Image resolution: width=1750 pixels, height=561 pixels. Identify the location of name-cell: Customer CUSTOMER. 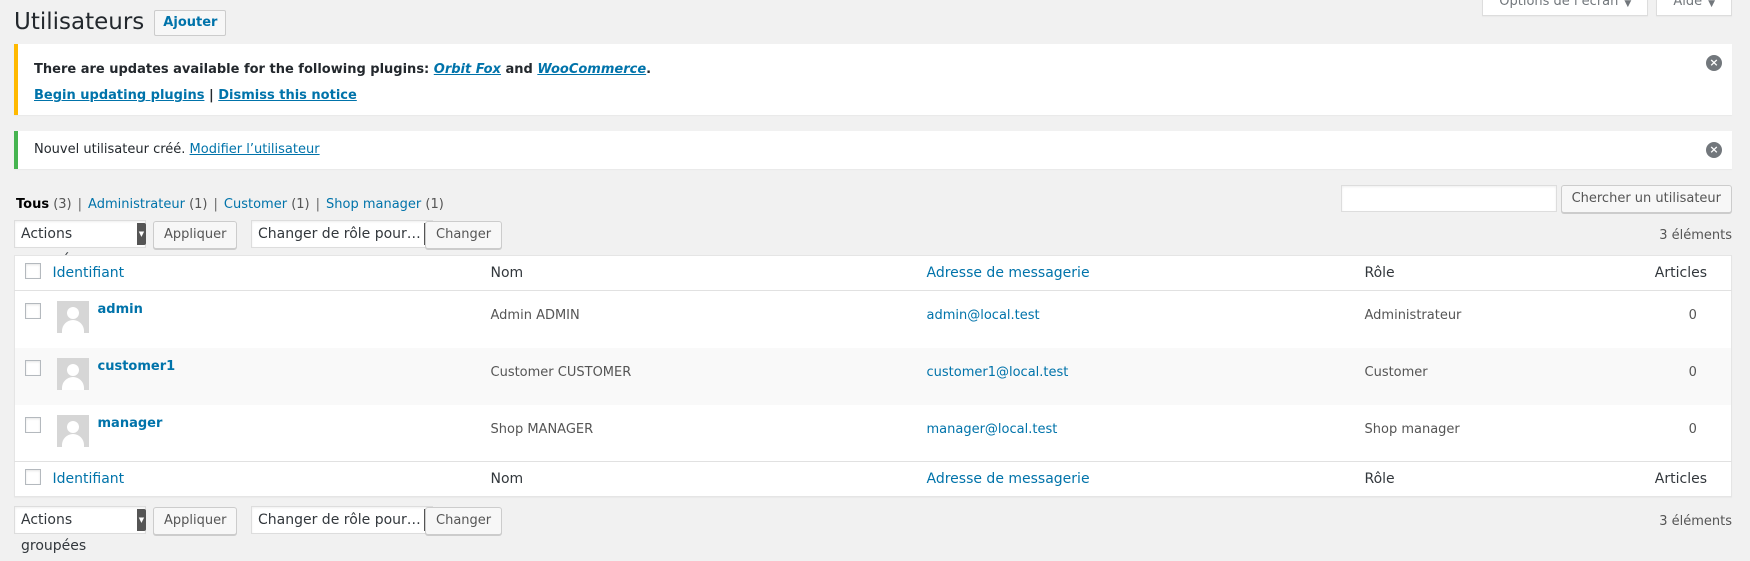
(561, 372).